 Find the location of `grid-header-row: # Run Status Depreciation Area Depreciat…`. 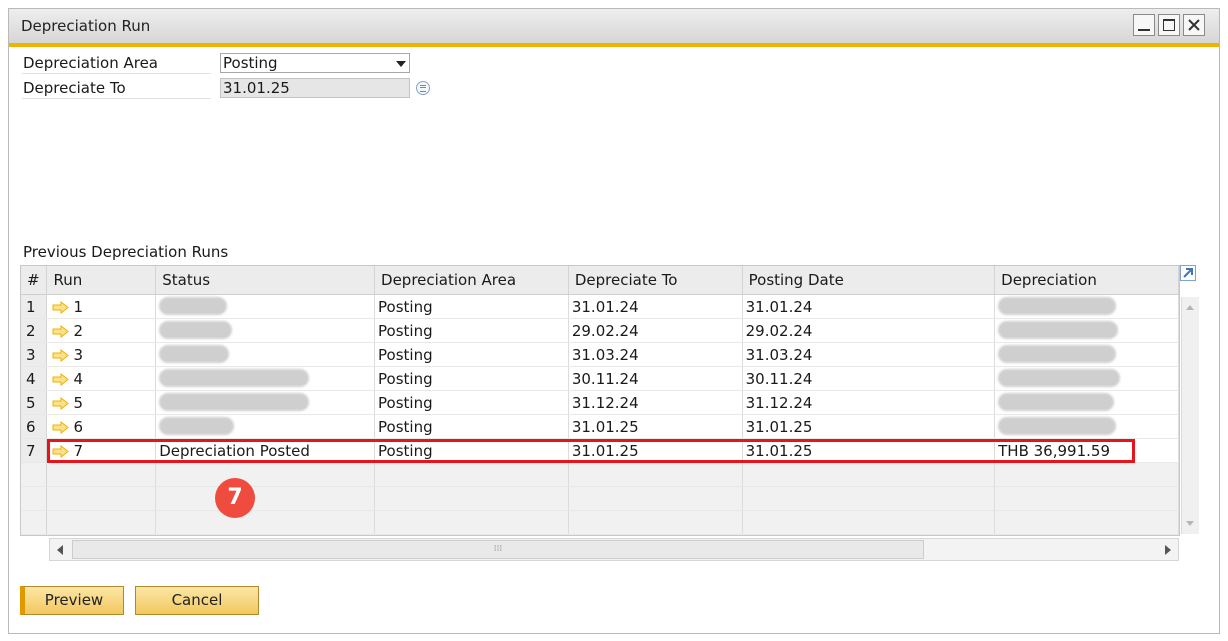

grid-header-row: # Run Status Depreciation Area Depreciat… is located at coordinates (600, 280).